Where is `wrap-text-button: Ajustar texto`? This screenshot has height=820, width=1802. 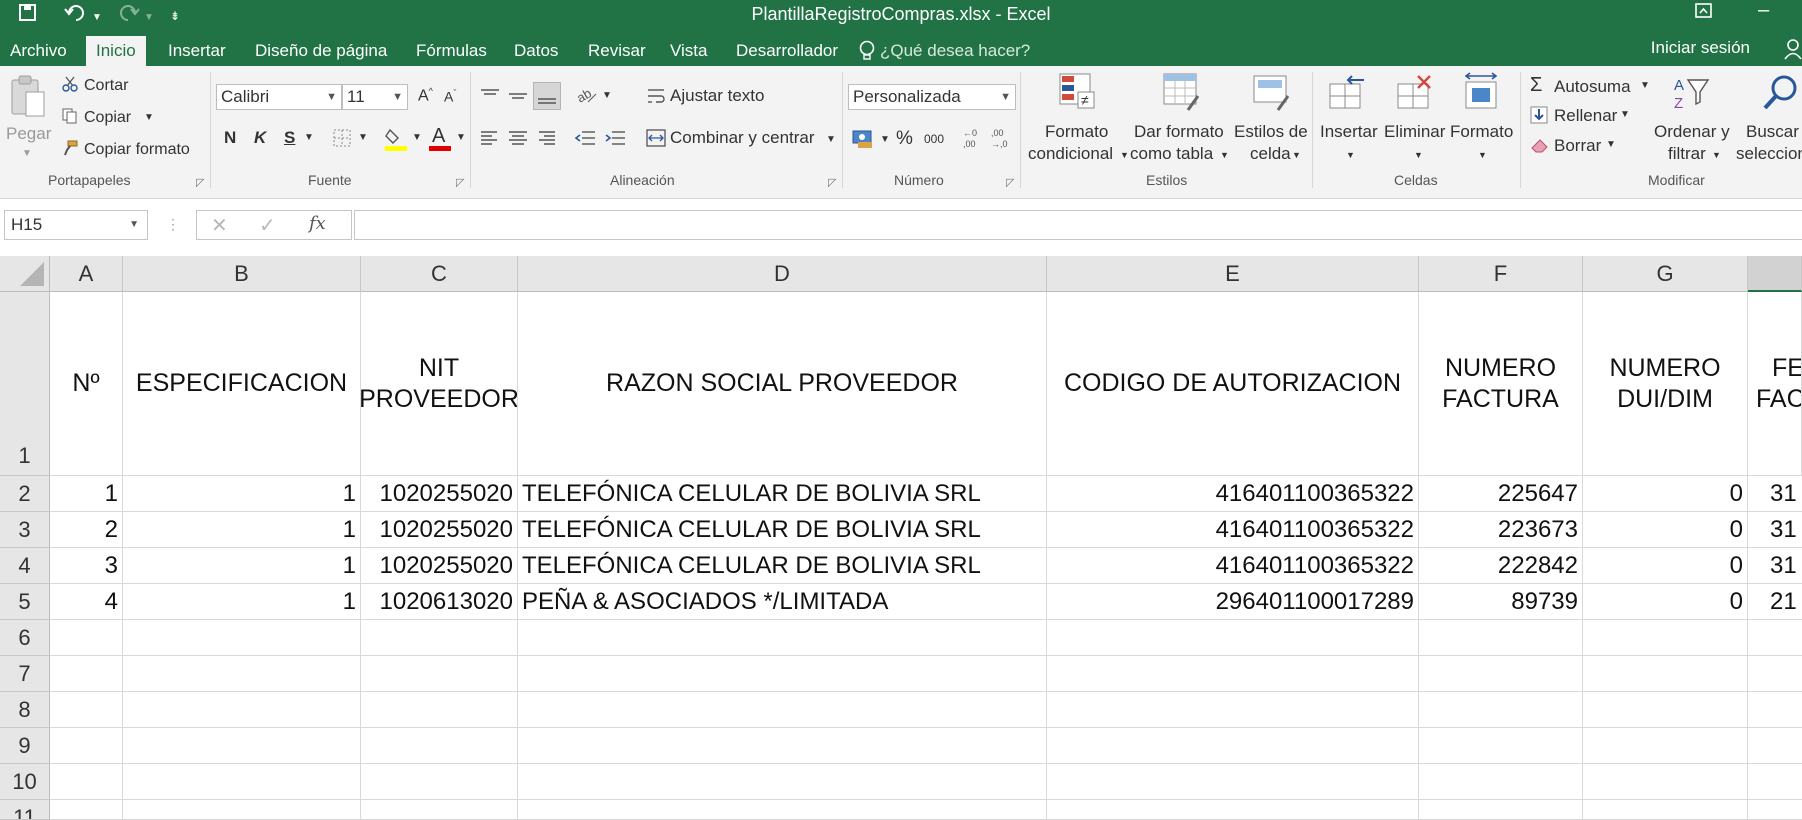
wrap-text-button: Ajustar texto is located at coordinates (717, 96).